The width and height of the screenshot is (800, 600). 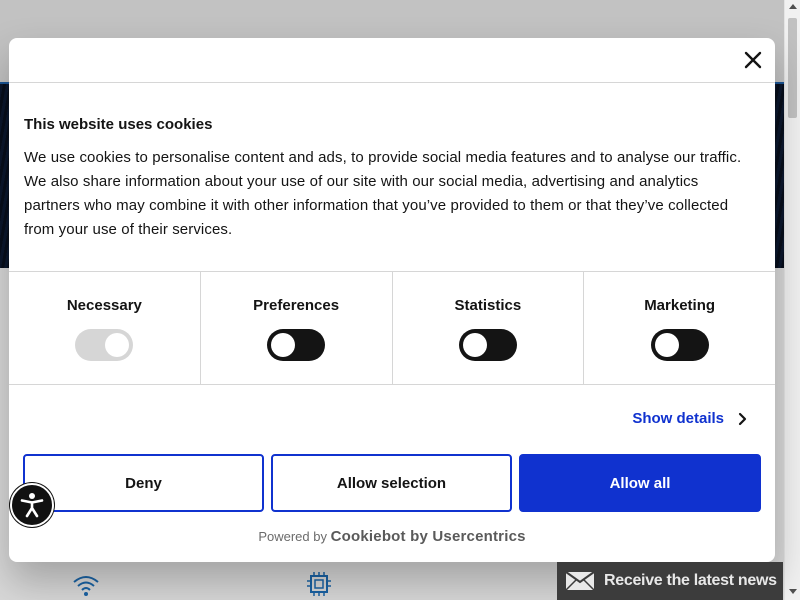 What do you see at coordinates (640, 483) in the screenshot?
I see `allow-all-button: Allow all` at bounding box center [640, 483].